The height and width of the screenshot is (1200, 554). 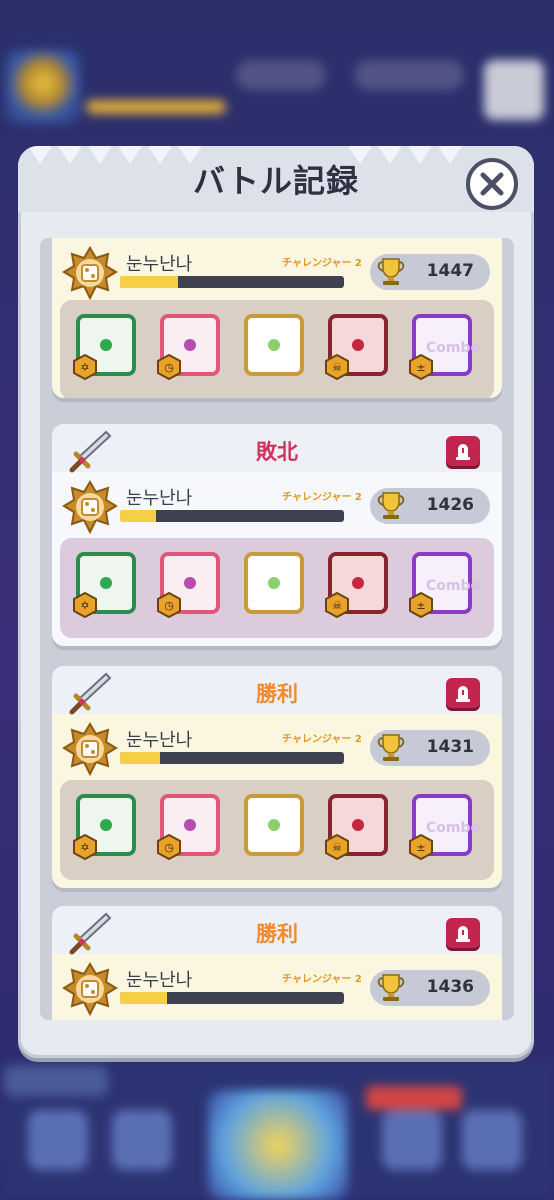 I want to click on background-menu-button, so click(x=514, y=90).